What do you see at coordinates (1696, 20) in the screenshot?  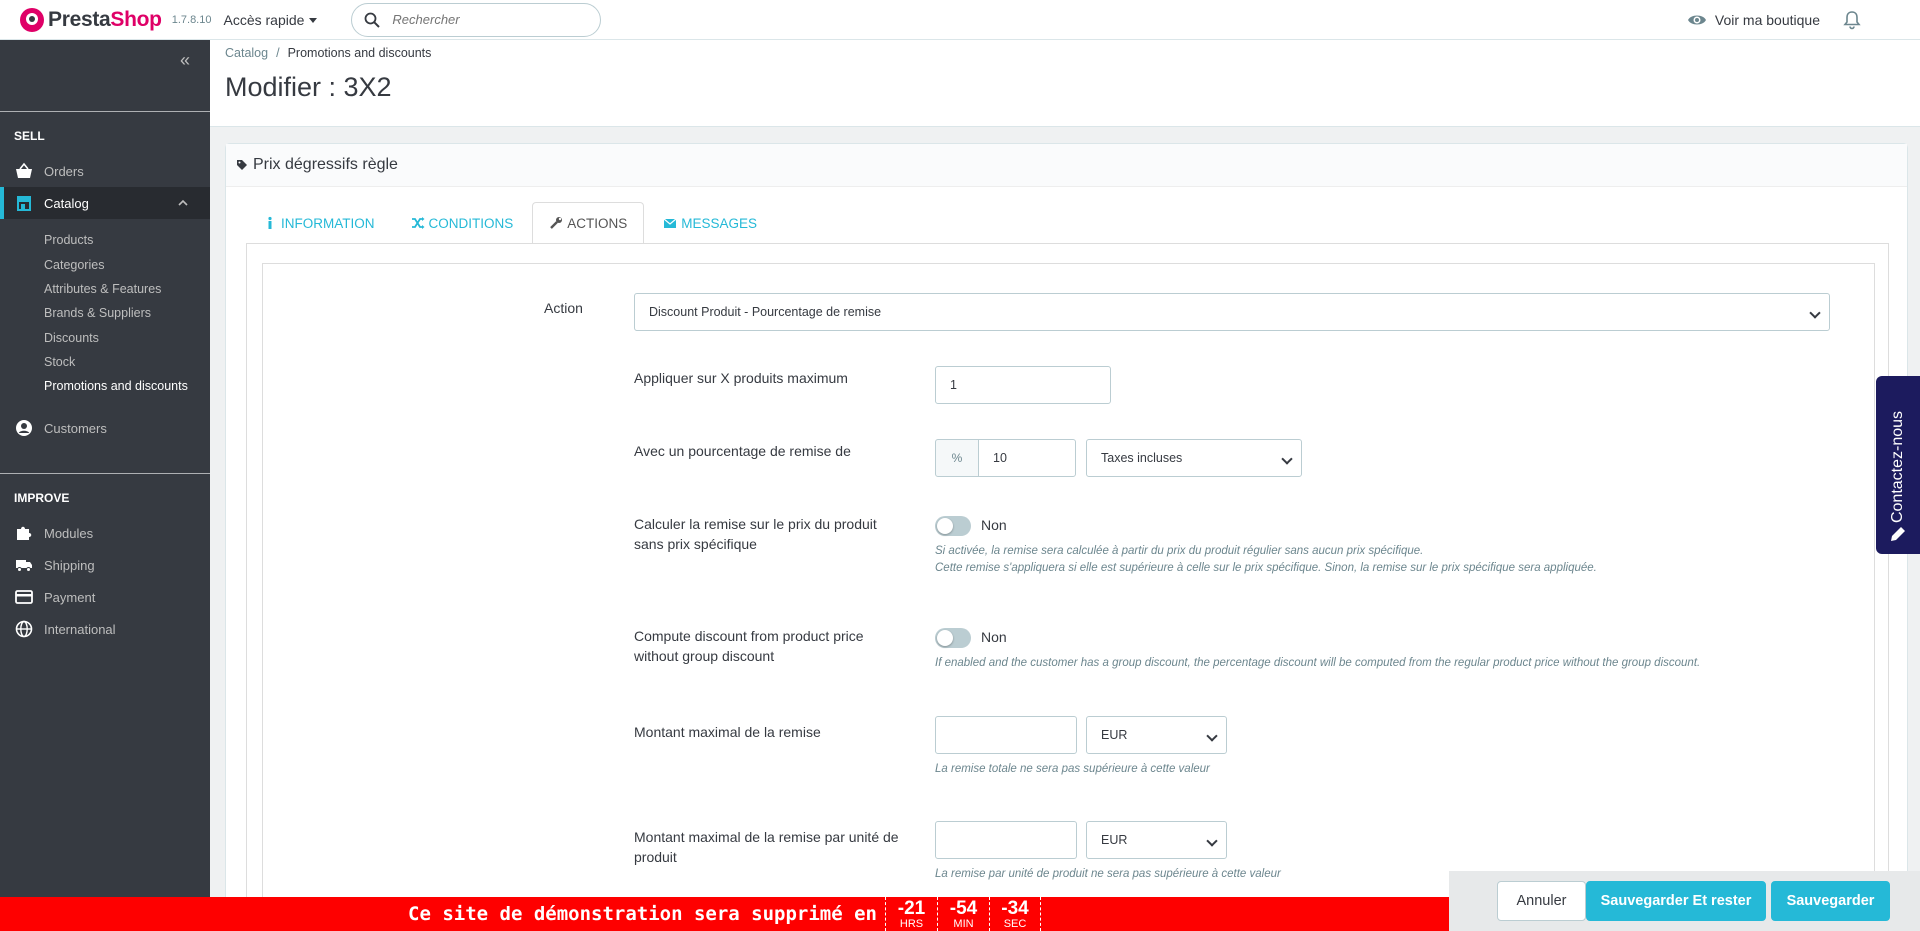 I see `eye-icon` at bounding box center [1696, 20].